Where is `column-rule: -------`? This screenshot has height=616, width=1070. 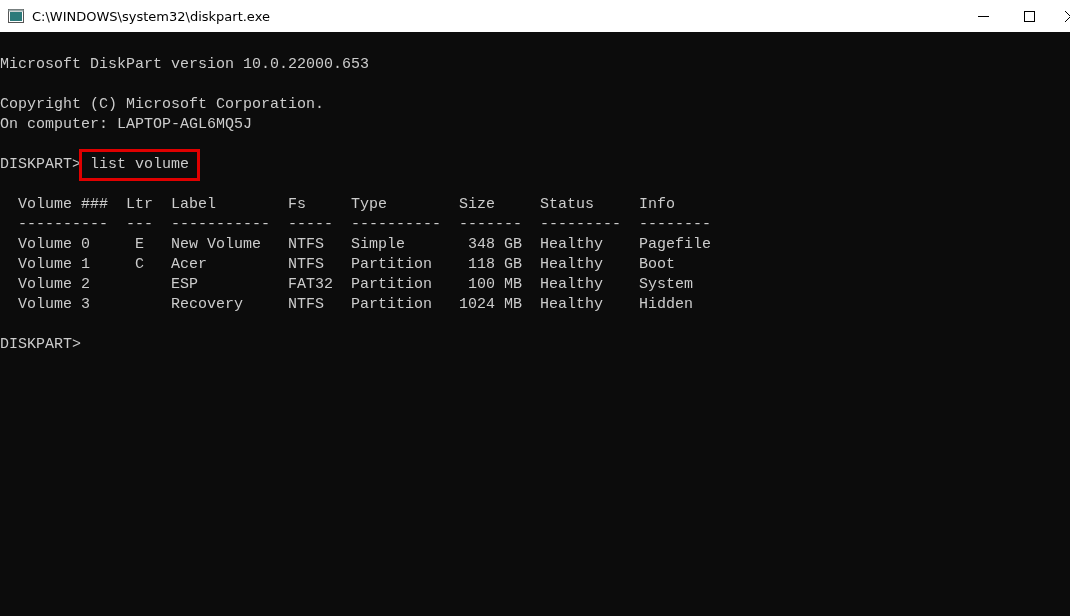 column-rule: ------- is located at coordinates (490, 225).